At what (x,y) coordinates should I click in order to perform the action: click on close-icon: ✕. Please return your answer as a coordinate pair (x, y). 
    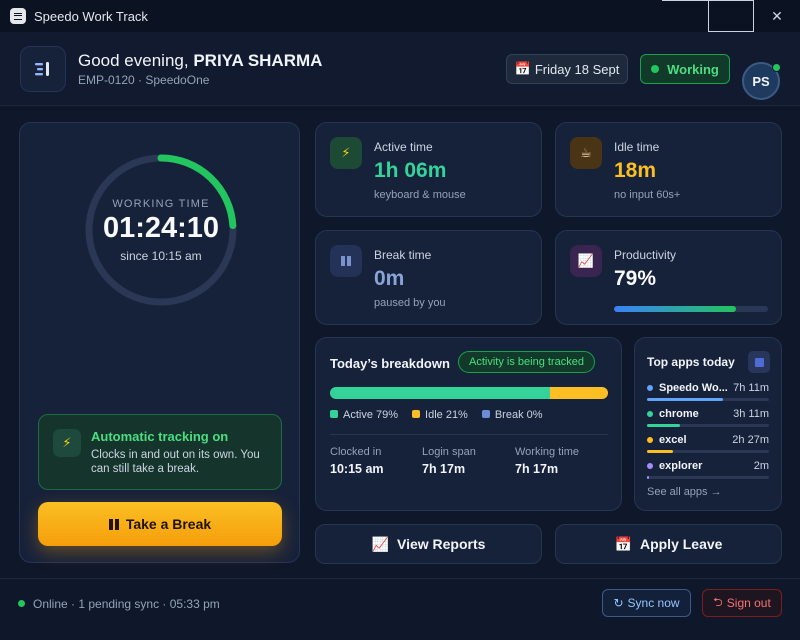
    Looking at the image, I should click on (777, 15).